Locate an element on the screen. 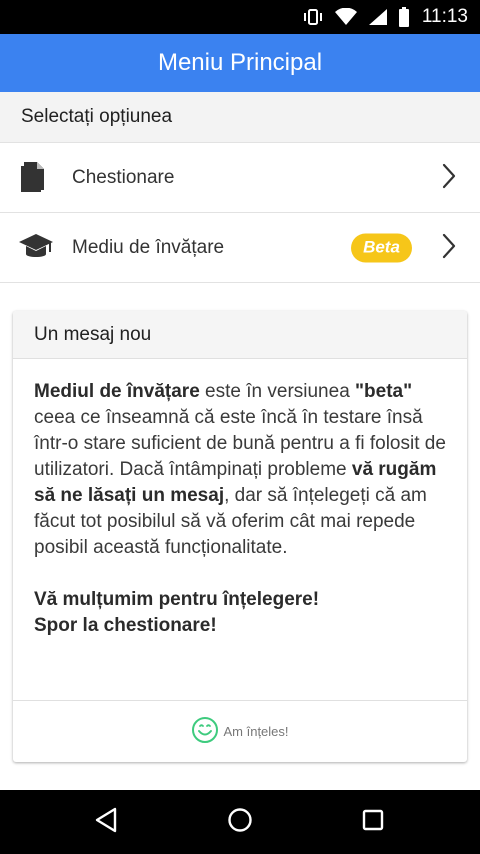 The image size is (480, 854). status-bar: 11:13 is located at coordinates (240, 17).